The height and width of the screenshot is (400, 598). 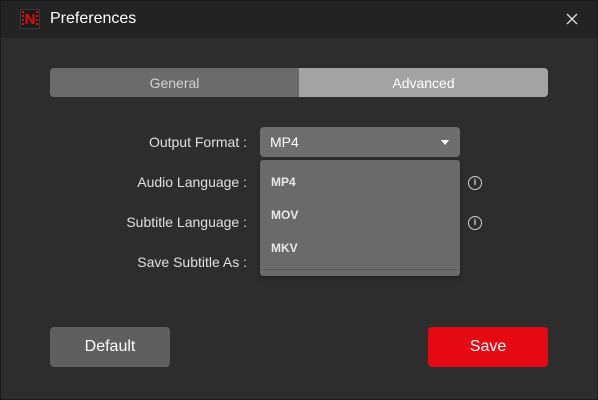 I want to click on window-title: Preferences, so click(x=93, y=18).